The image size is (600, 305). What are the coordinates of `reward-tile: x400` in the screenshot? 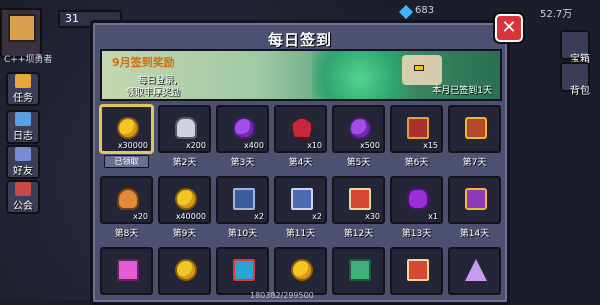 It's located at (242, 129).